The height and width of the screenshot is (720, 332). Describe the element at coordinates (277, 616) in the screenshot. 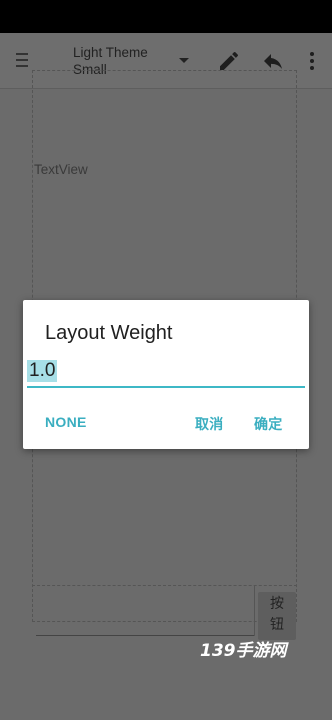

I see `canvas-button: 按 钮` at that location.